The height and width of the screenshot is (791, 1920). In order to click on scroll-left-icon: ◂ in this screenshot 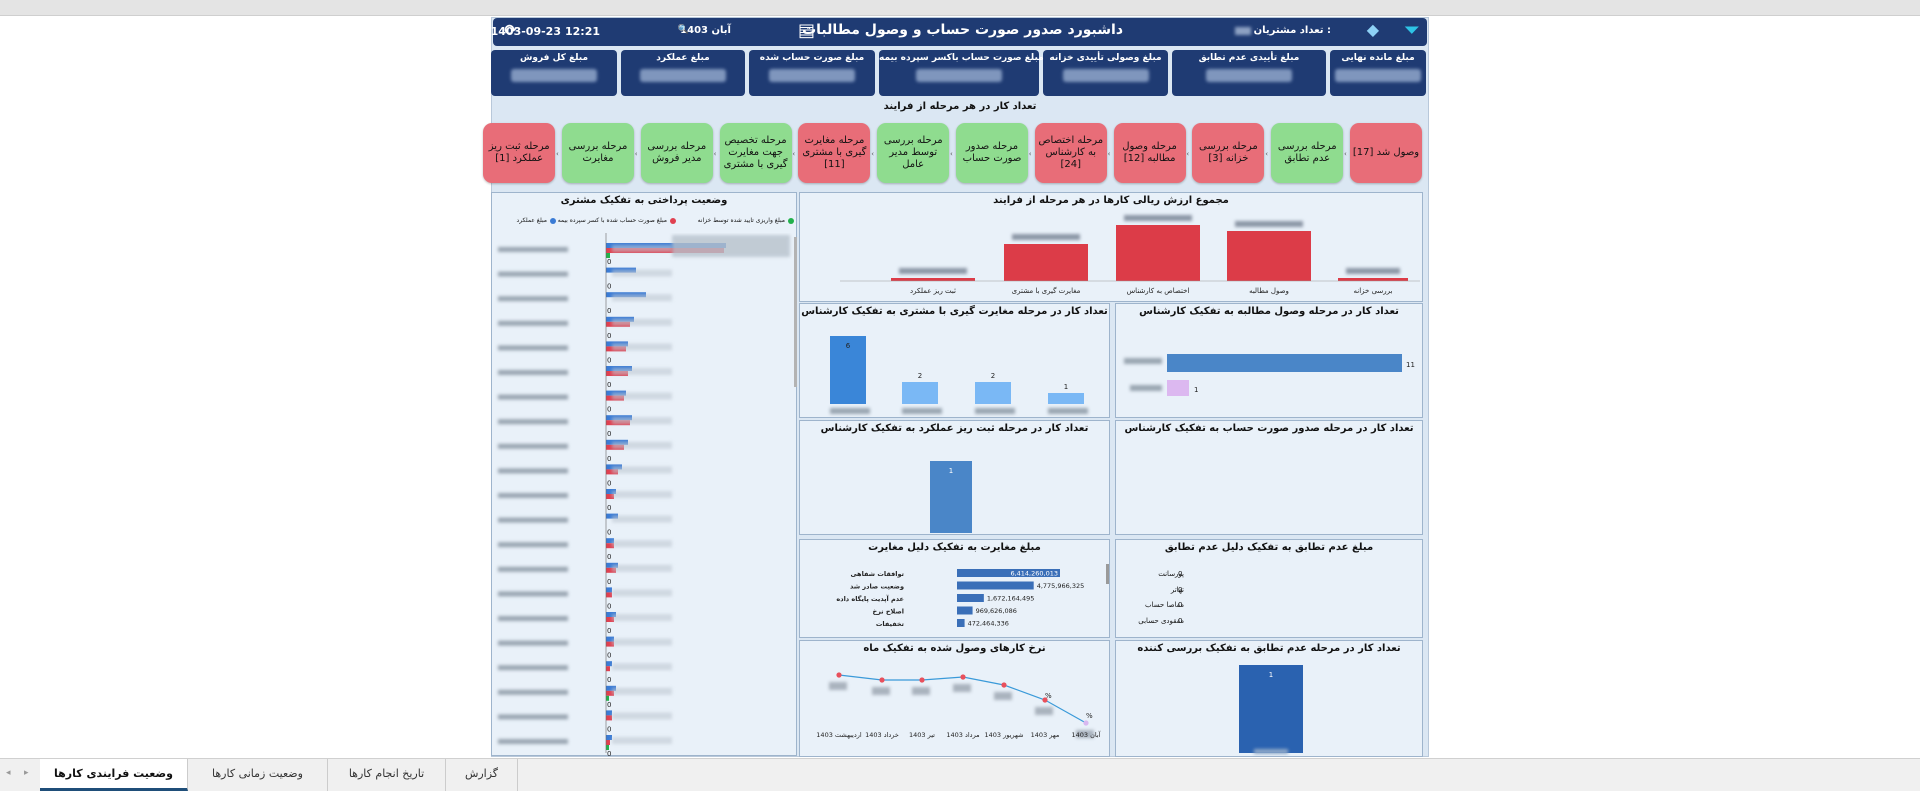, I will do `click(8, 773)`.